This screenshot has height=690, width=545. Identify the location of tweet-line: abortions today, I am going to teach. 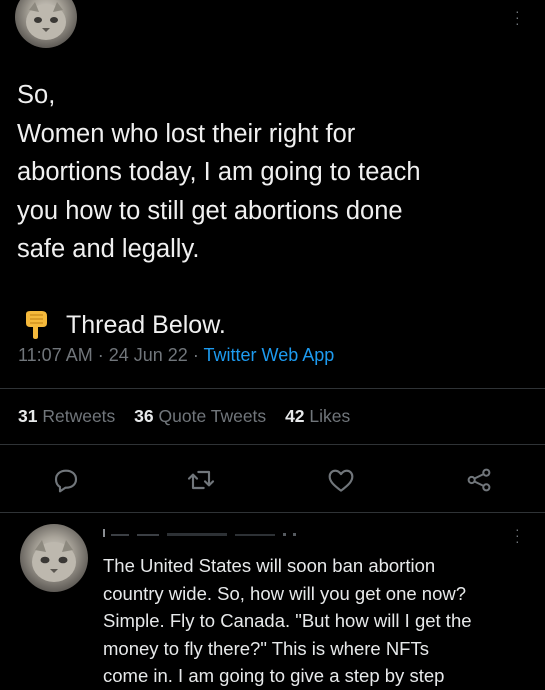
(219, 172).